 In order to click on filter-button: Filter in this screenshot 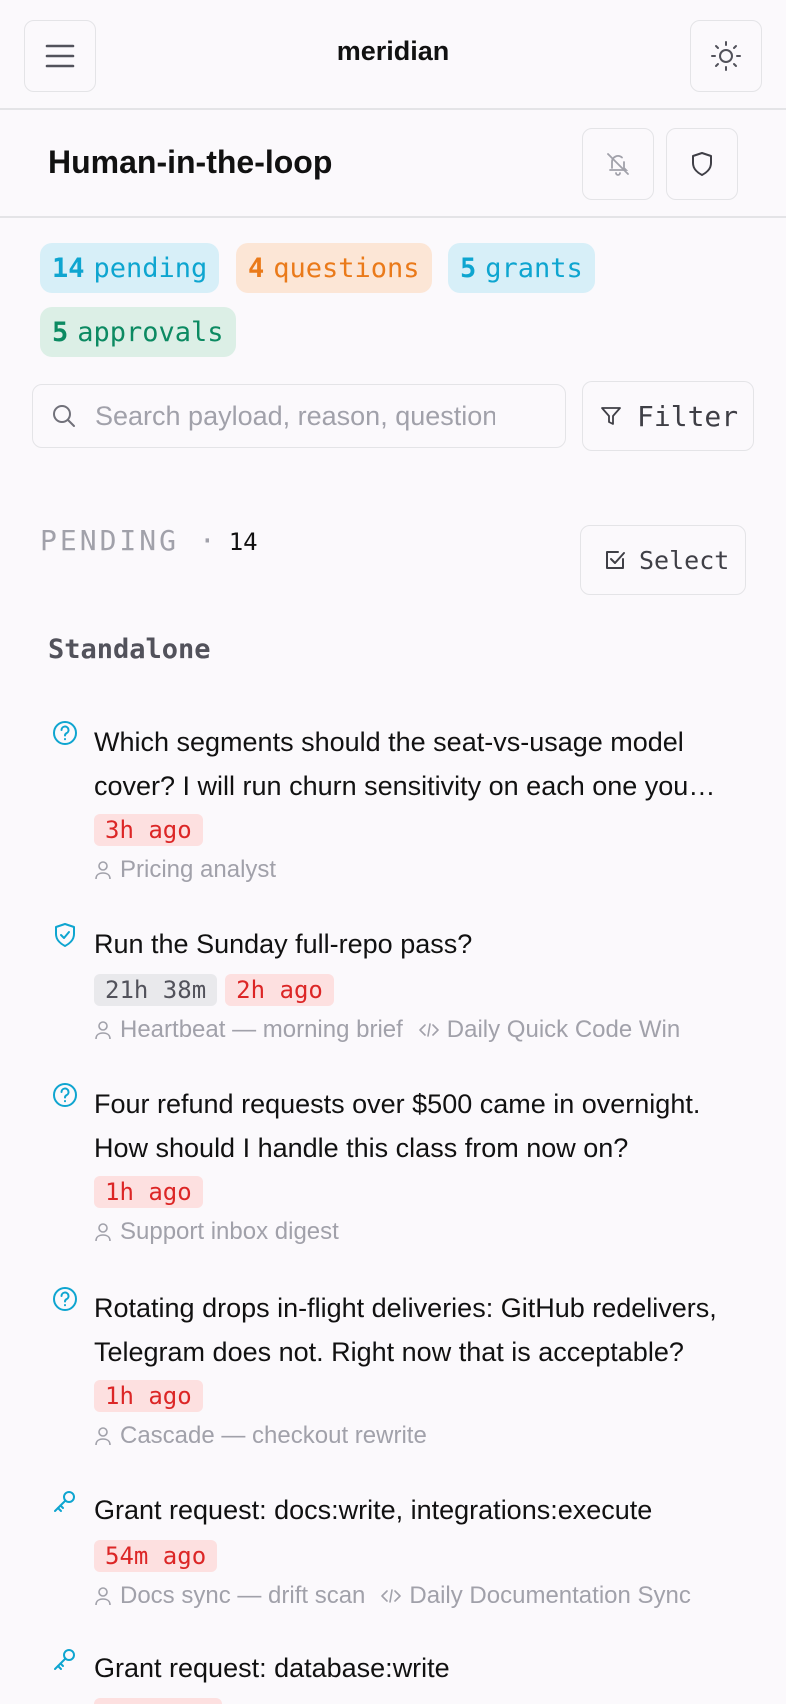, I will do `click(668, 416)`.